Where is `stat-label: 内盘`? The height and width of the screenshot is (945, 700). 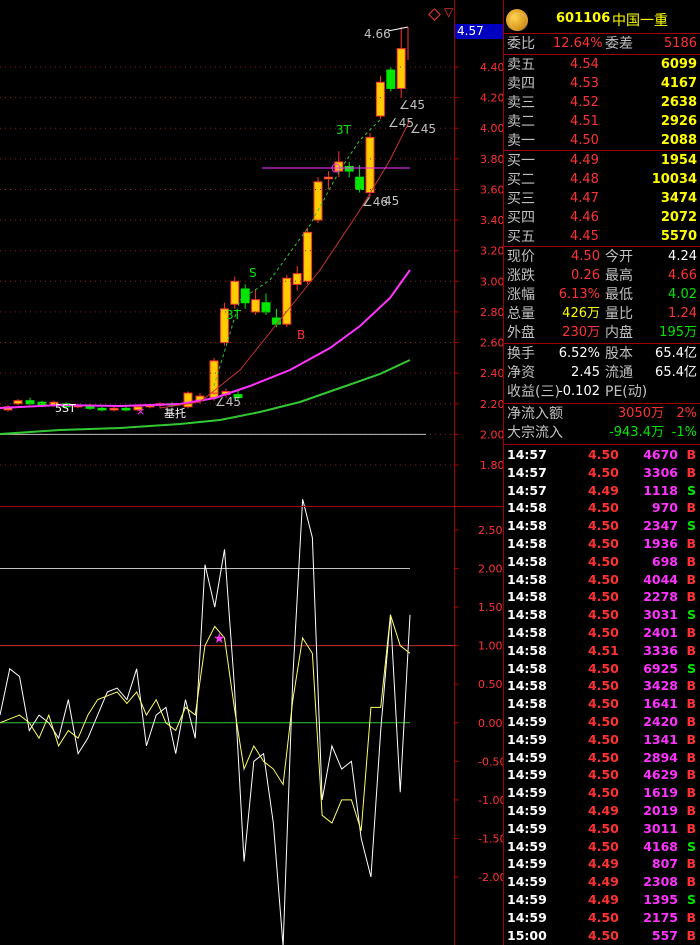
stat-label: 内盘 is located at coordinates (619, 333).